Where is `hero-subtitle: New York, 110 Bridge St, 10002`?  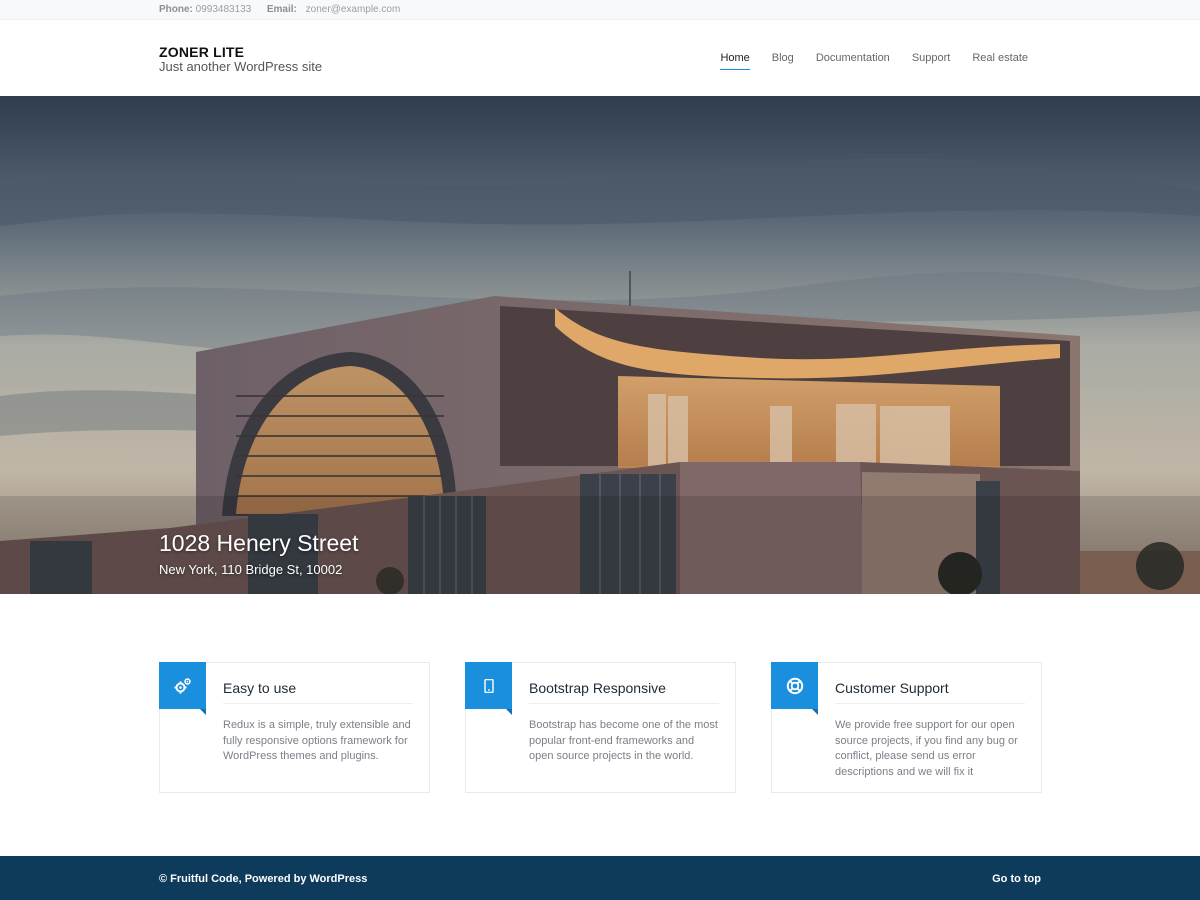 hero-subtitle: New York, 110 Bridge St, 10002 is located at coordinates (251, 569).